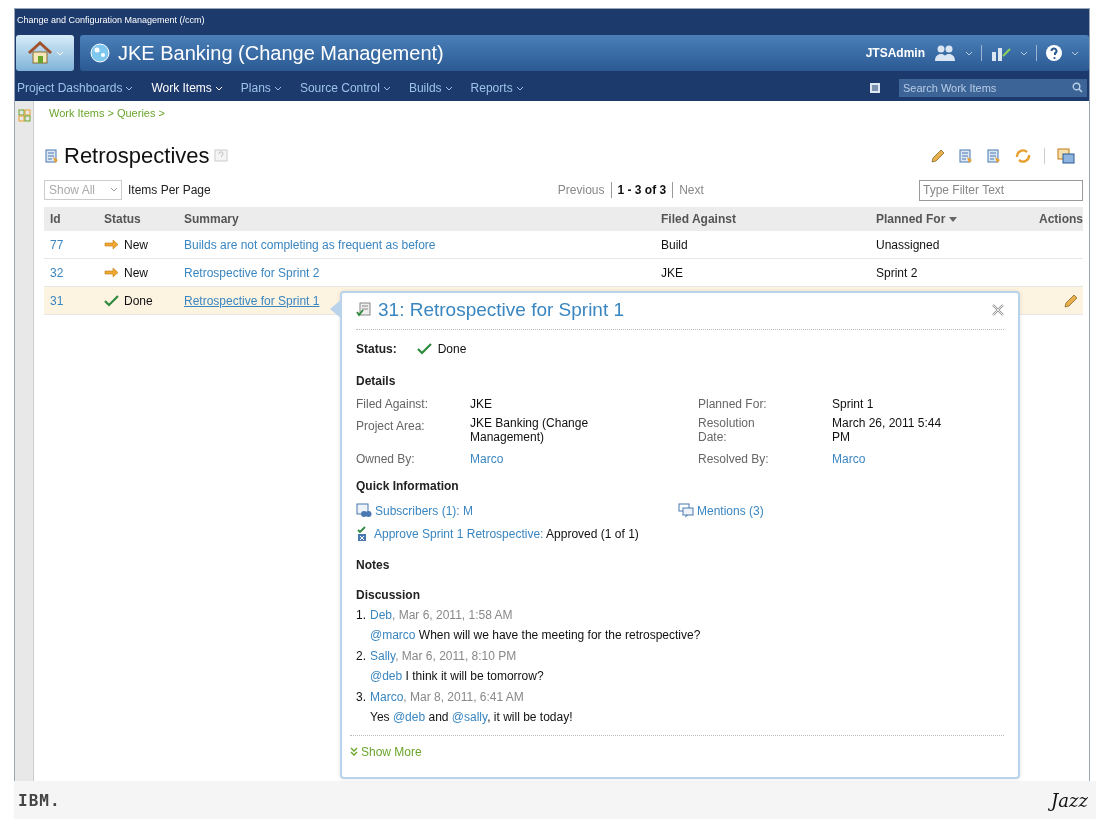  I want to click on field-value: JKE Banking (Change Management), so click(530, 430).